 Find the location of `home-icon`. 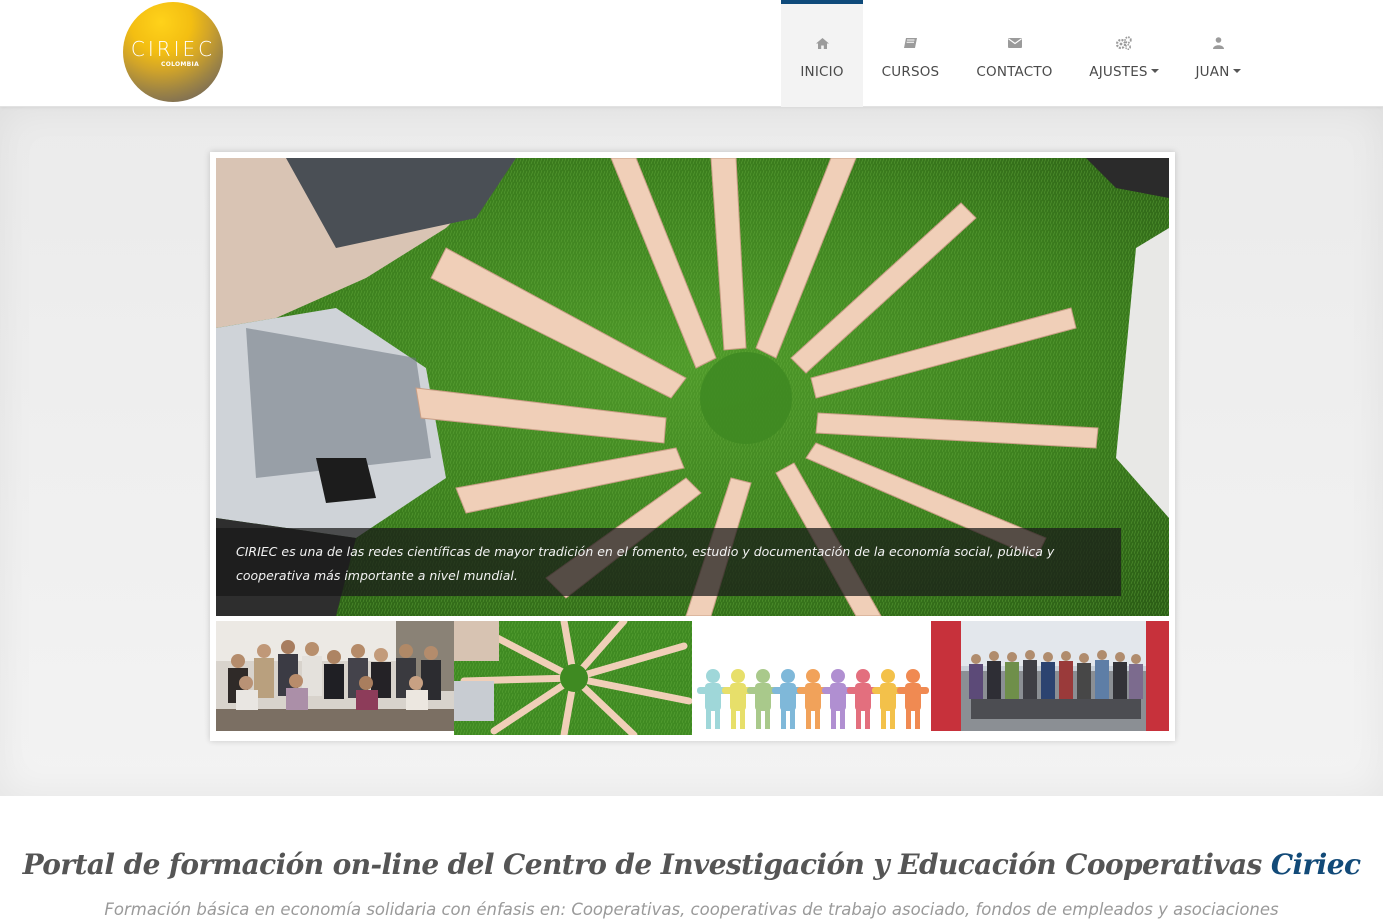

home-icon is located at coordinates (822, 43).